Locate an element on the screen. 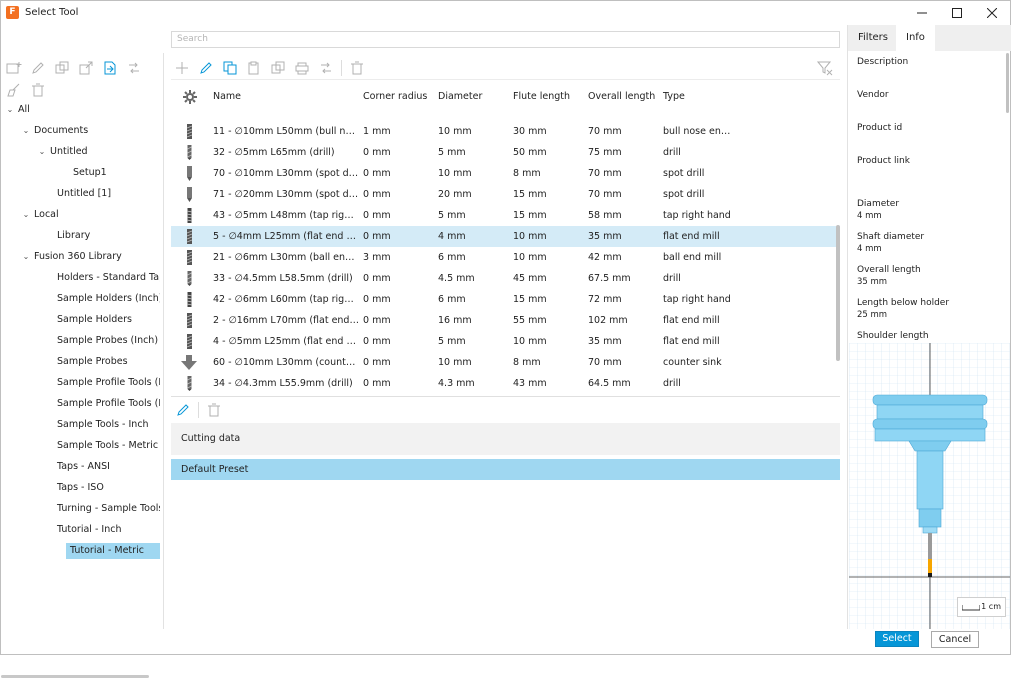 Image resolution: width=1011 pixels, height=678 pixels. tree-item: Sample Probes is located at coordinates (98, 362).